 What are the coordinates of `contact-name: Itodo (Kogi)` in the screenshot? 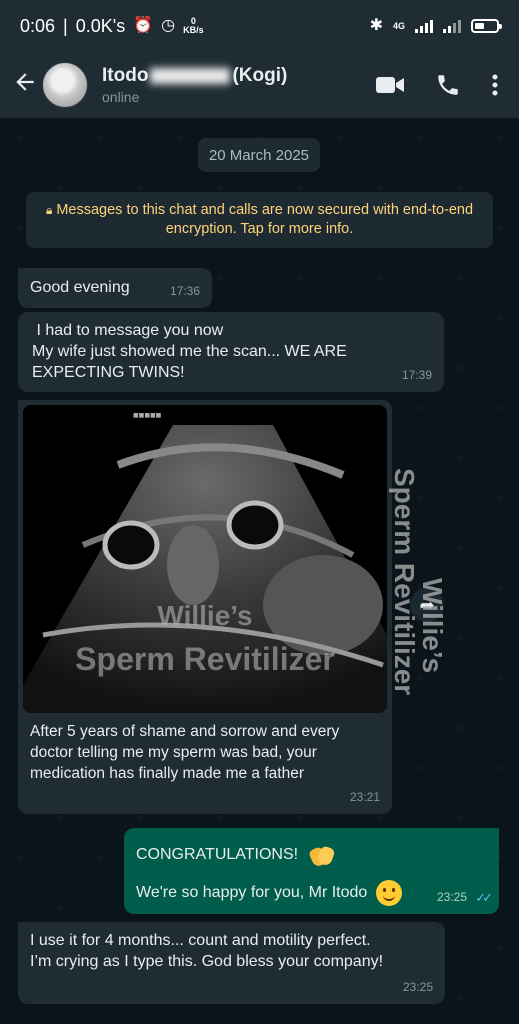 It's located at (195, 75).